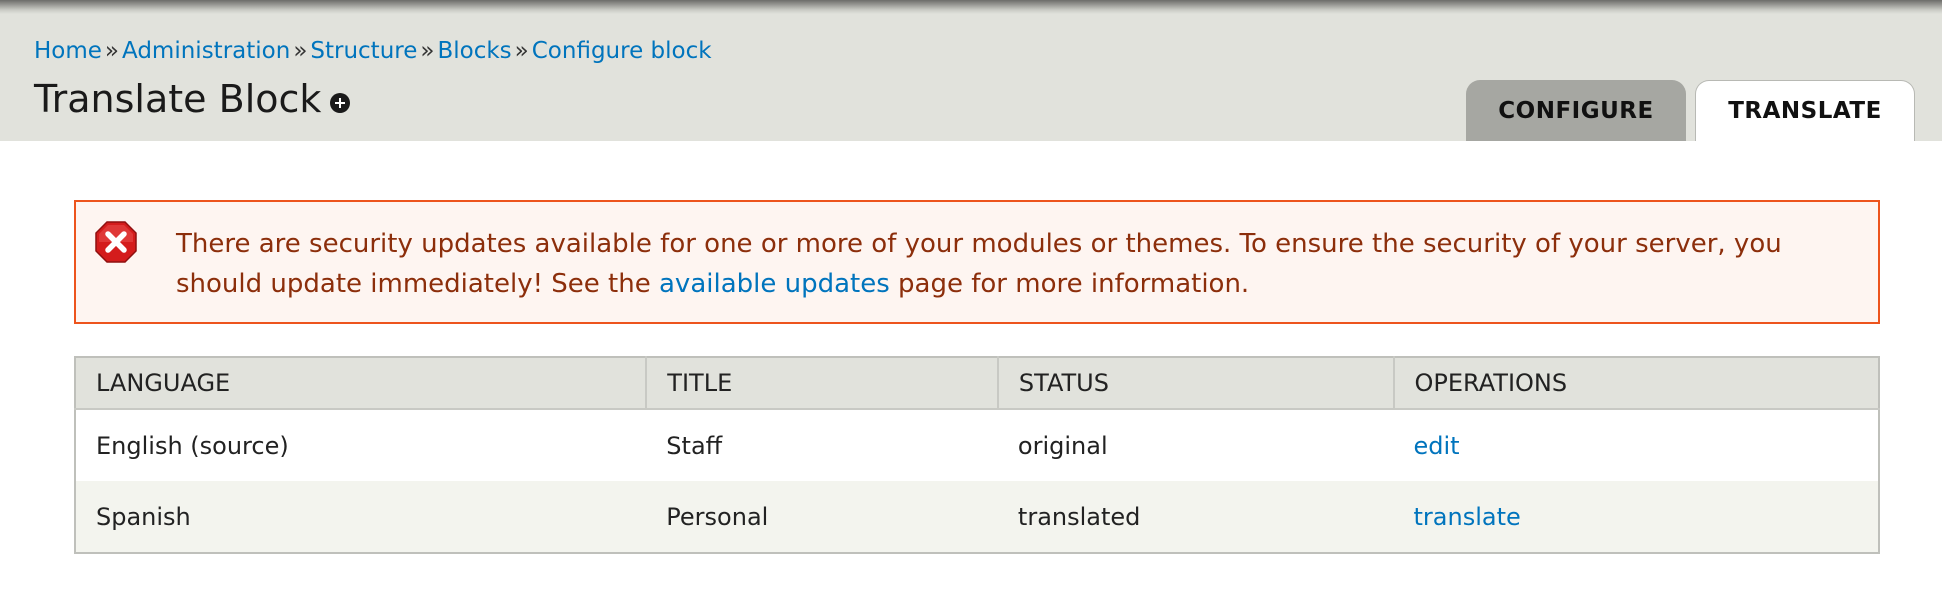 The image size is (1942, 596). What do you see at coordinates (68, 51) in the screenshot?
I see `breadcrumb-home-link: Home` at bounding box center [68, 51].